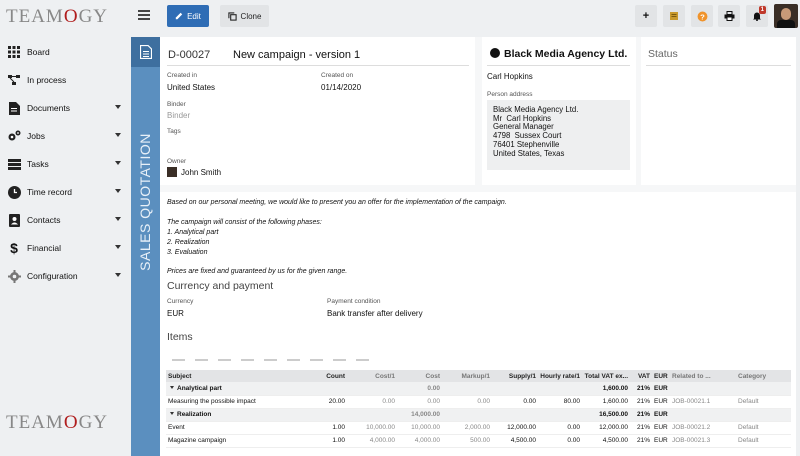 The image size is (800, 456). What do you see at coordinates (372, 376) in the screenshot?
I see `col-cost-per-unit: Cost/1` at bounding box center [372, 376].